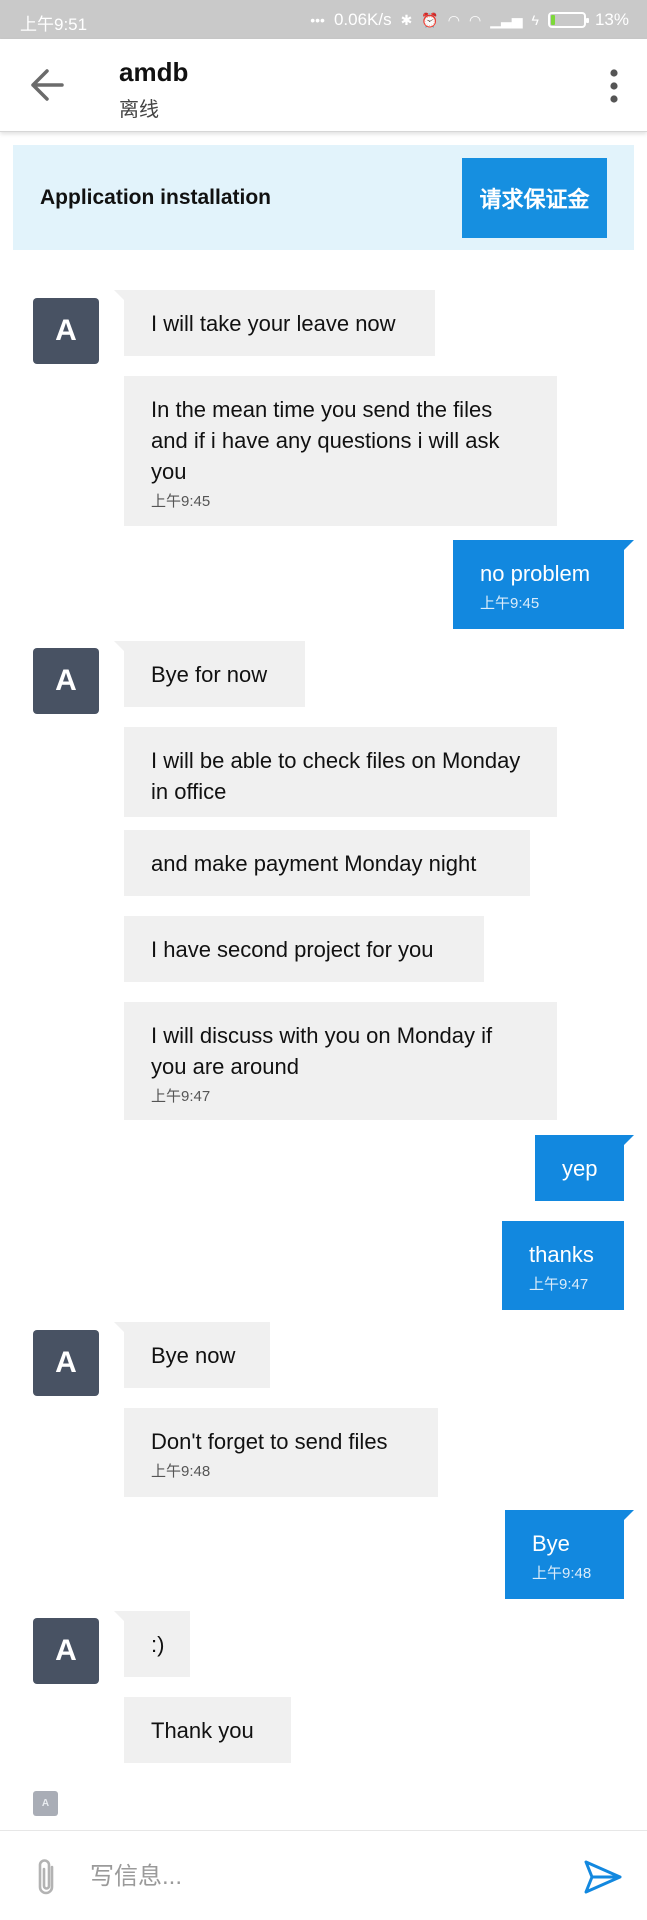  Describe the element at coordinates (320, 1877) in the screenshot. I see `message-input` at that location.